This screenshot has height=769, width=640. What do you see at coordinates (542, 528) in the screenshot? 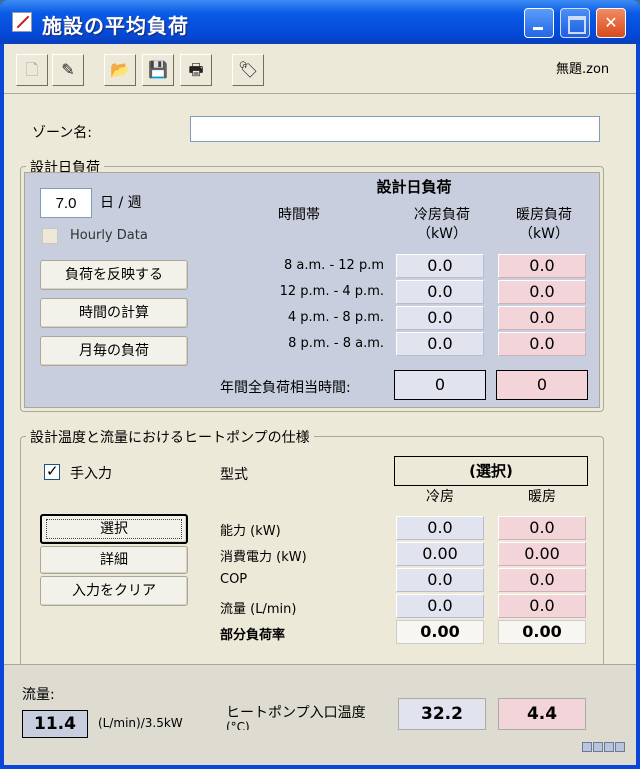
I see `hp-heat-0: 0.0` at bounding box center [542, 528].